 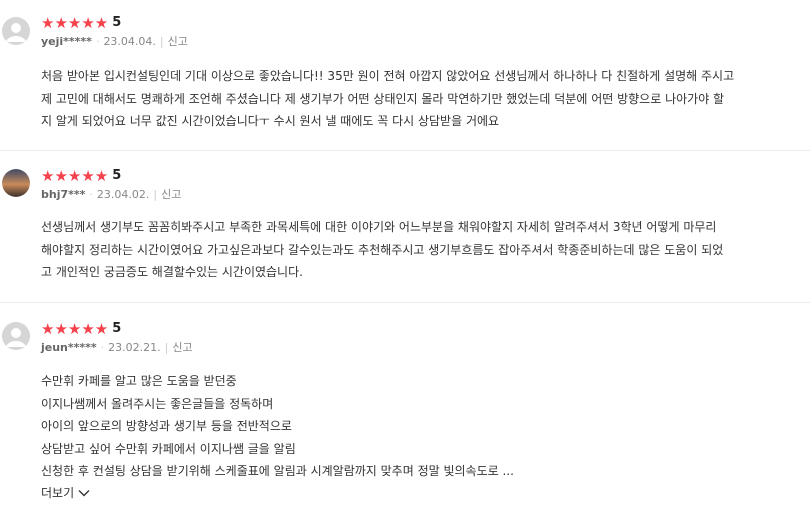 I want to click on review-meta: bhj7*** · 23.04.02. | 신고, so click(x=111, y=194).